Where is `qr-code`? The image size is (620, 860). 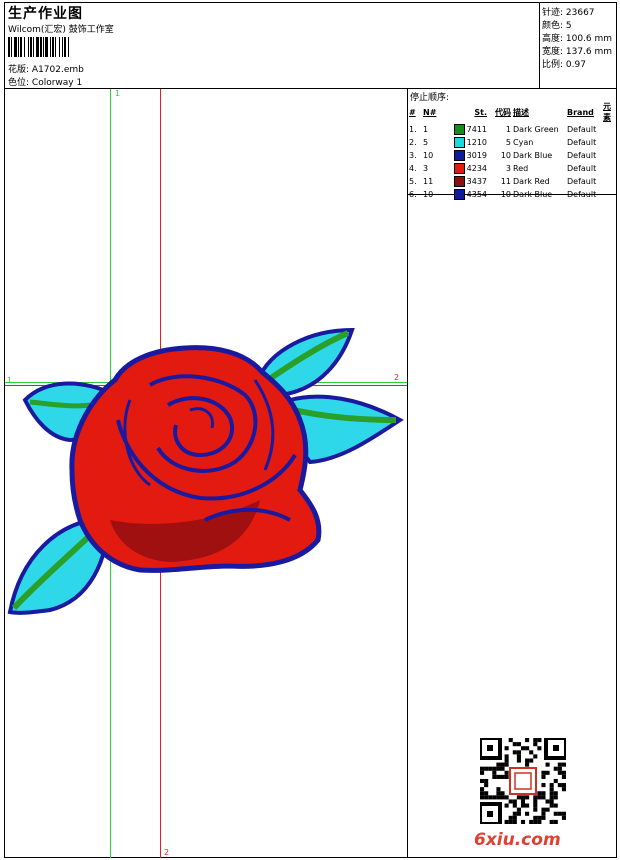
qr-code is located at coordinates (523, 781).